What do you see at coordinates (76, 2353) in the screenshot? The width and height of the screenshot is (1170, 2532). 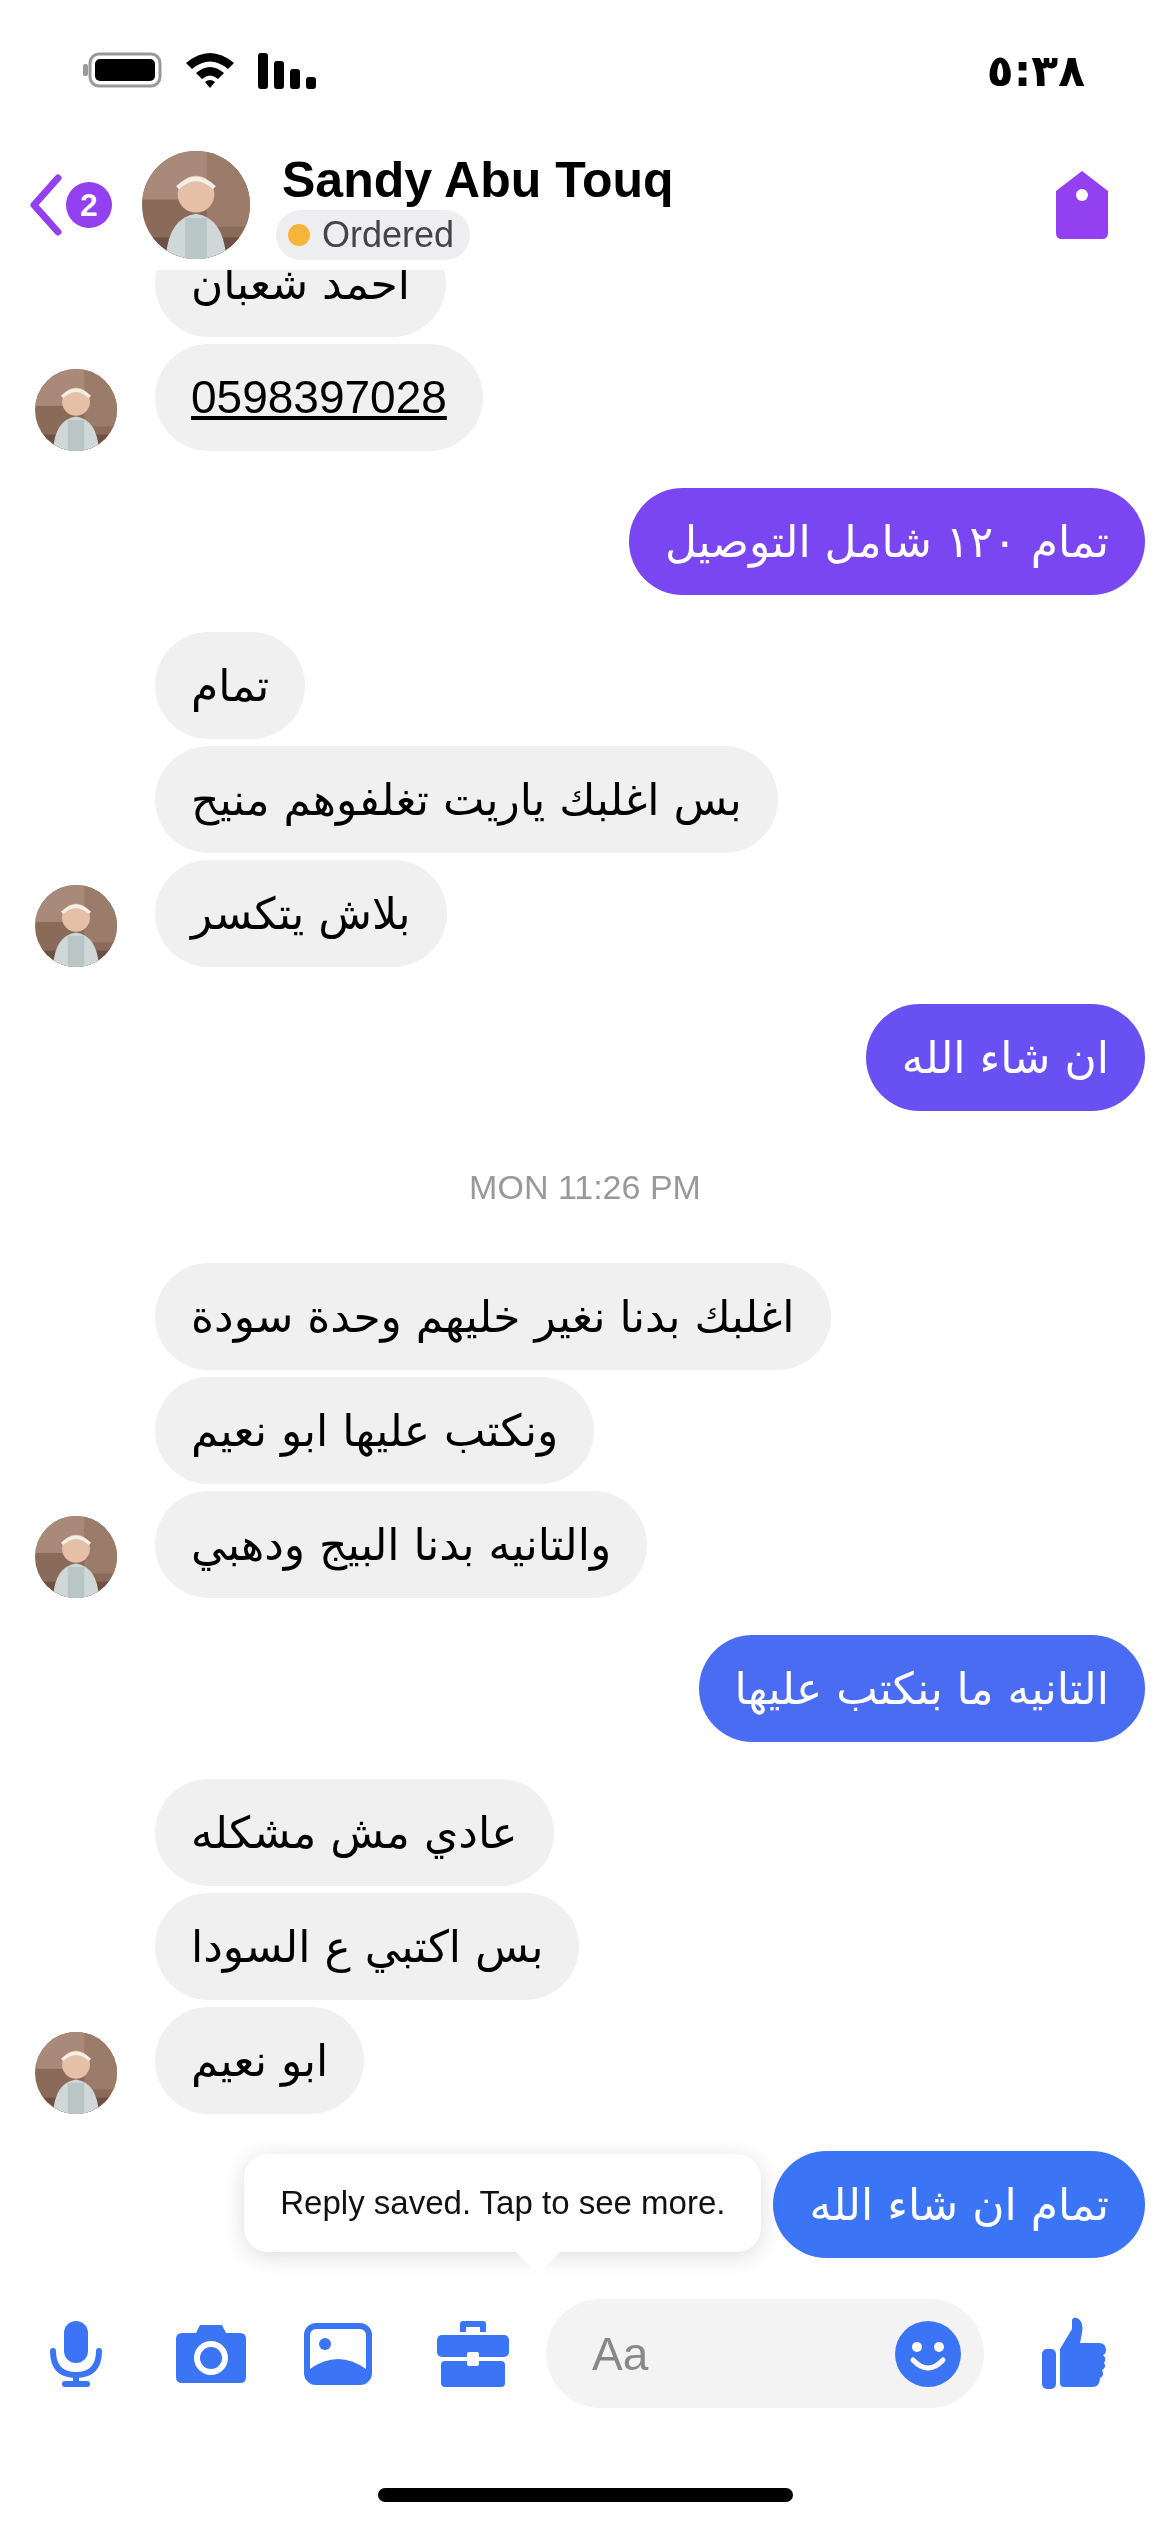 I see `microphone-icon` at bounding box center [76, 2353].